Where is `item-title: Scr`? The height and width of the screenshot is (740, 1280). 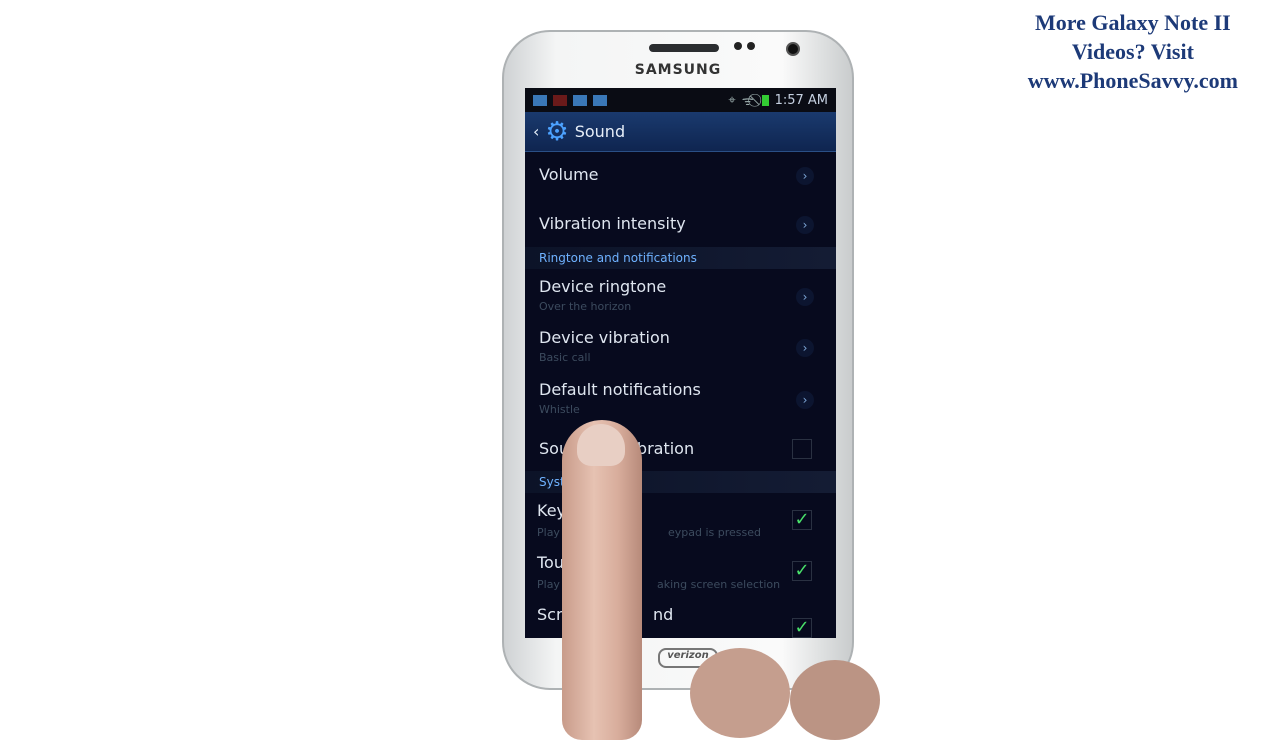
item-title: Scr is located at coordinates (550, 614).